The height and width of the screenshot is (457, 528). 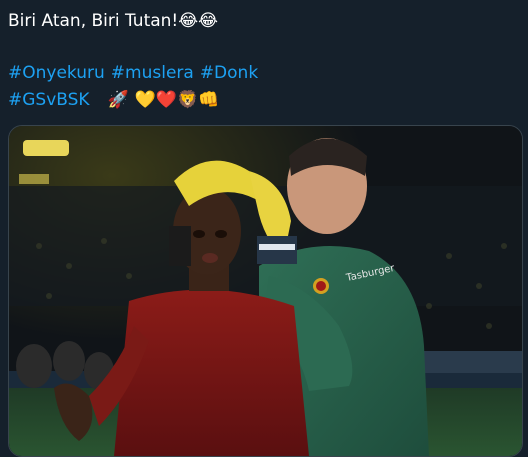 What do you see at coordinates (188, 100) in the screenshot?
I see `lion-emoji-icon: 🦁` at bounding box center [188, 100].